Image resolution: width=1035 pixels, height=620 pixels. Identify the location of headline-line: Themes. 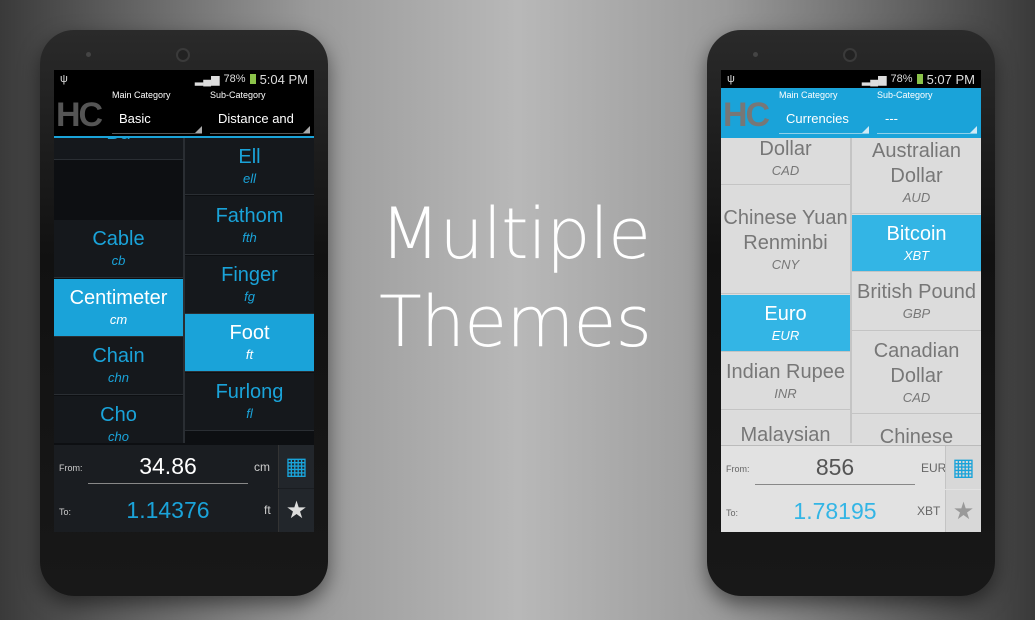
(515, 322).